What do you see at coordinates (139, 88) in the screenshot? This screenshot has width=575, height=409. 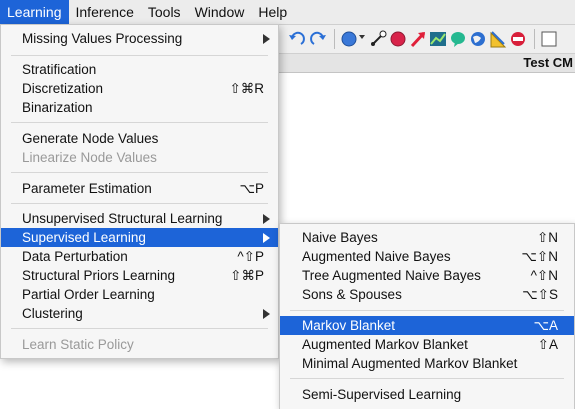 I see `menu-item-discretization: Discretization ⇧⌘R` at bounding box center [139, 88].